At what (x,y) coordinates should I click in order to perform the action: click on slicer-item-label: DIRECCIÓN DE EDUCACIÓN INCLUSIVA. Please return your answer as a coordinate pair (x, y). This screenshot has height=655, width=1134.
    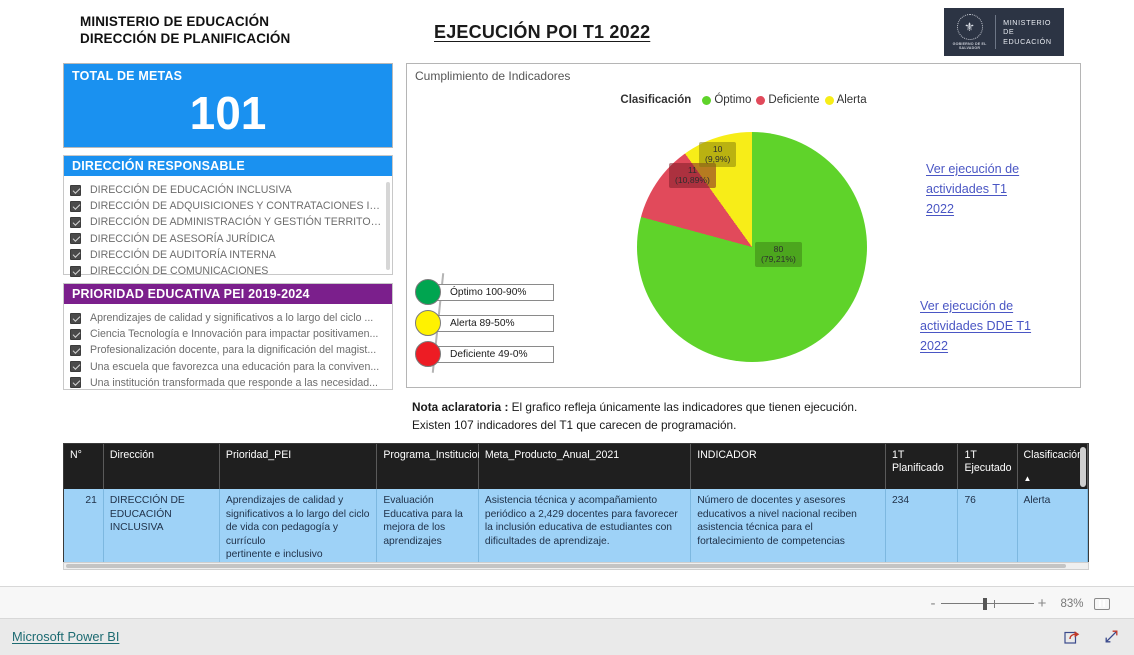
    Looking at the image, I should click on (191, 190).